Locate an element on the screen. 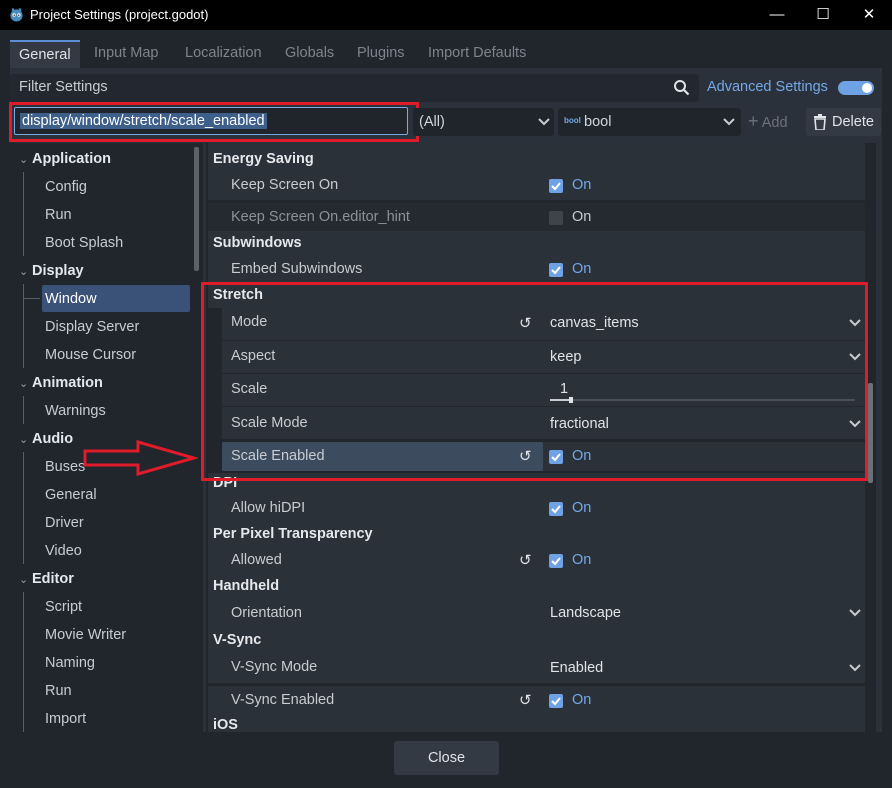  section-v-sync: V-Sync is located at coordinates (536, 640).